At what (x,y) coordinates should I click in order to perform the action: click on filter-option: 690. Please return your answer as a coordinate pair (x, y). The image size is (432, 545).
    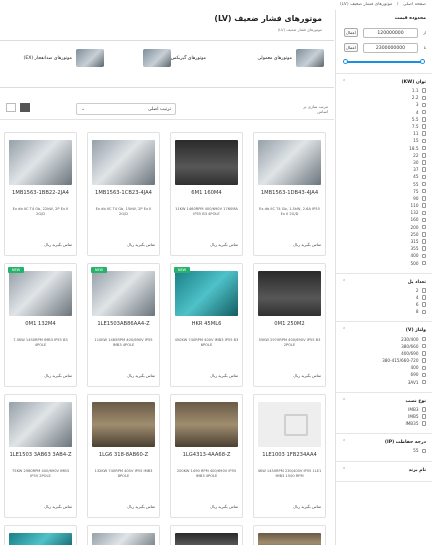
    Looking at the image, I should click on (384, 374).